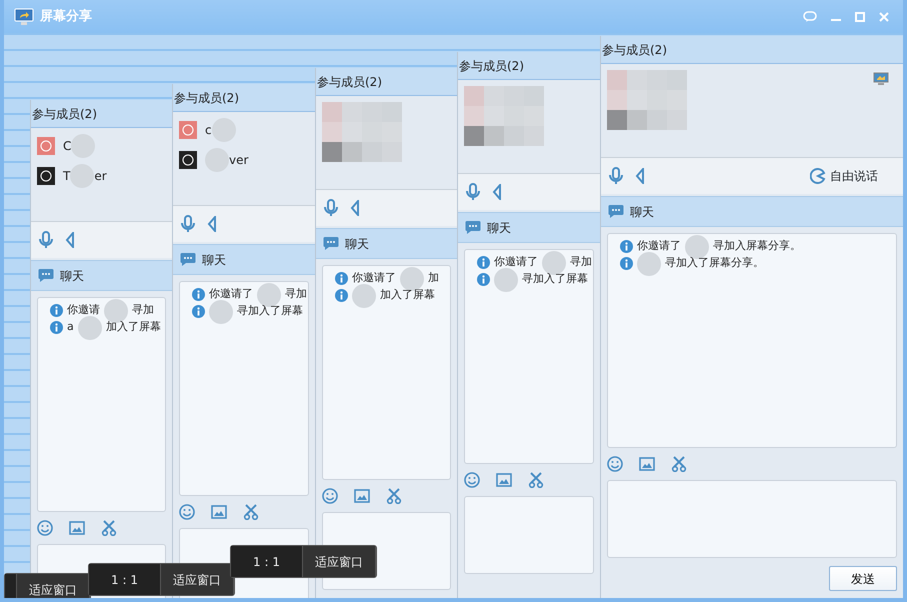 The height and width of the screenshot is (602, 907). Describe the element at coordinates (100, 176) in the screenshot. I see `message-text: er` at that location.